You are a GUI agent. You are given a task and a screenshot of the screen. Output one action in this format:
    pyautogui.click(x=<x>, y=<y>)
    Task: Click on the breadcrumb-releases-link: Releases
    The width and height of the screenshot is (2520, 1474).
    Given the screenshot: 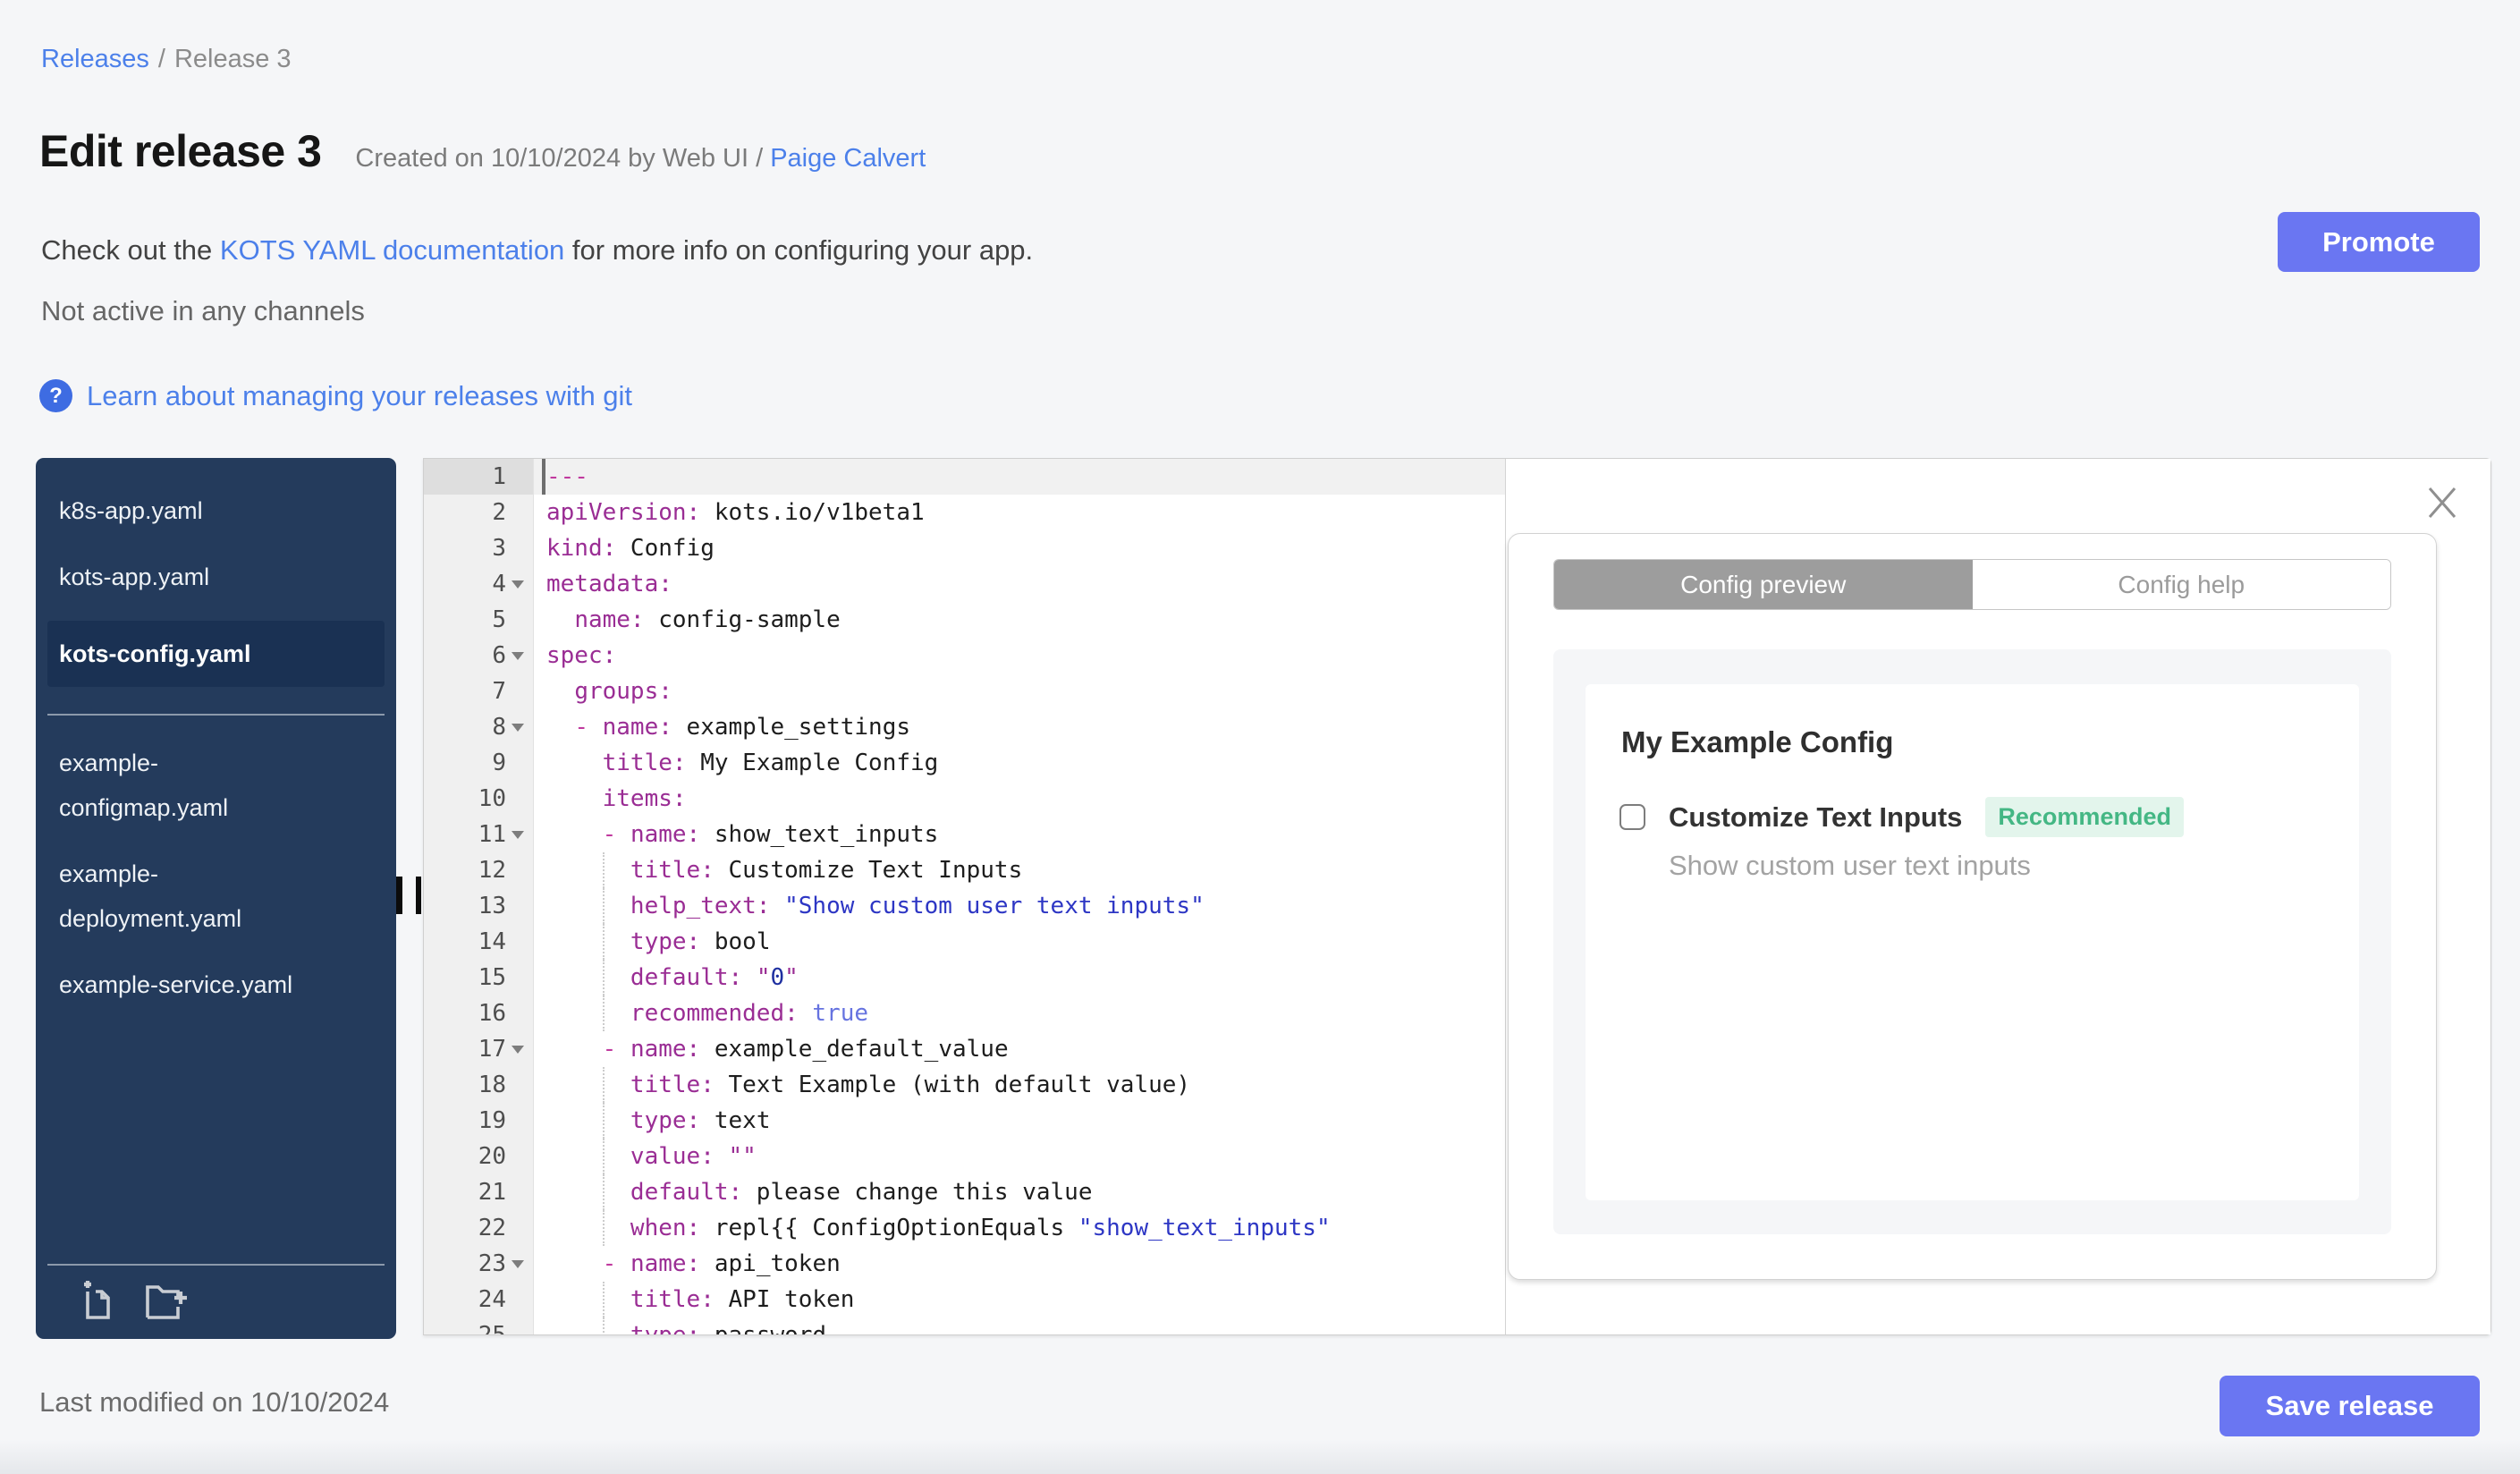 What is the action you would take?
    pyautogui.click(x=95, y=59)
    